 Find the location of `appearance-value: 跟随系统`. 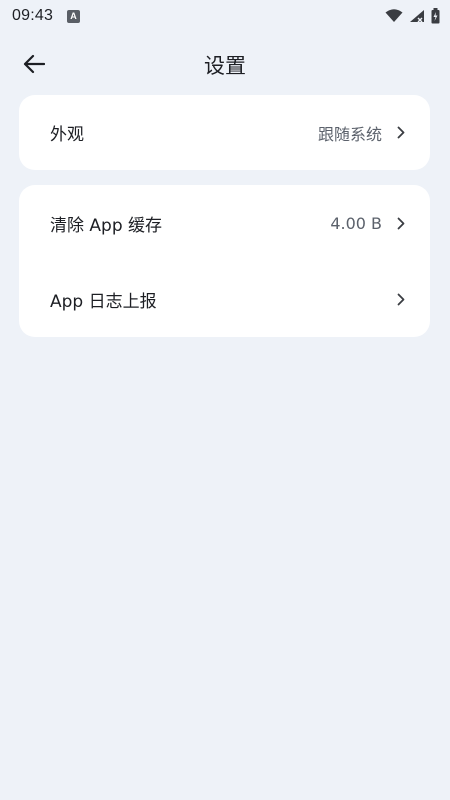

appearance-value: 跟随系统 is located at coordinates (349, 134).